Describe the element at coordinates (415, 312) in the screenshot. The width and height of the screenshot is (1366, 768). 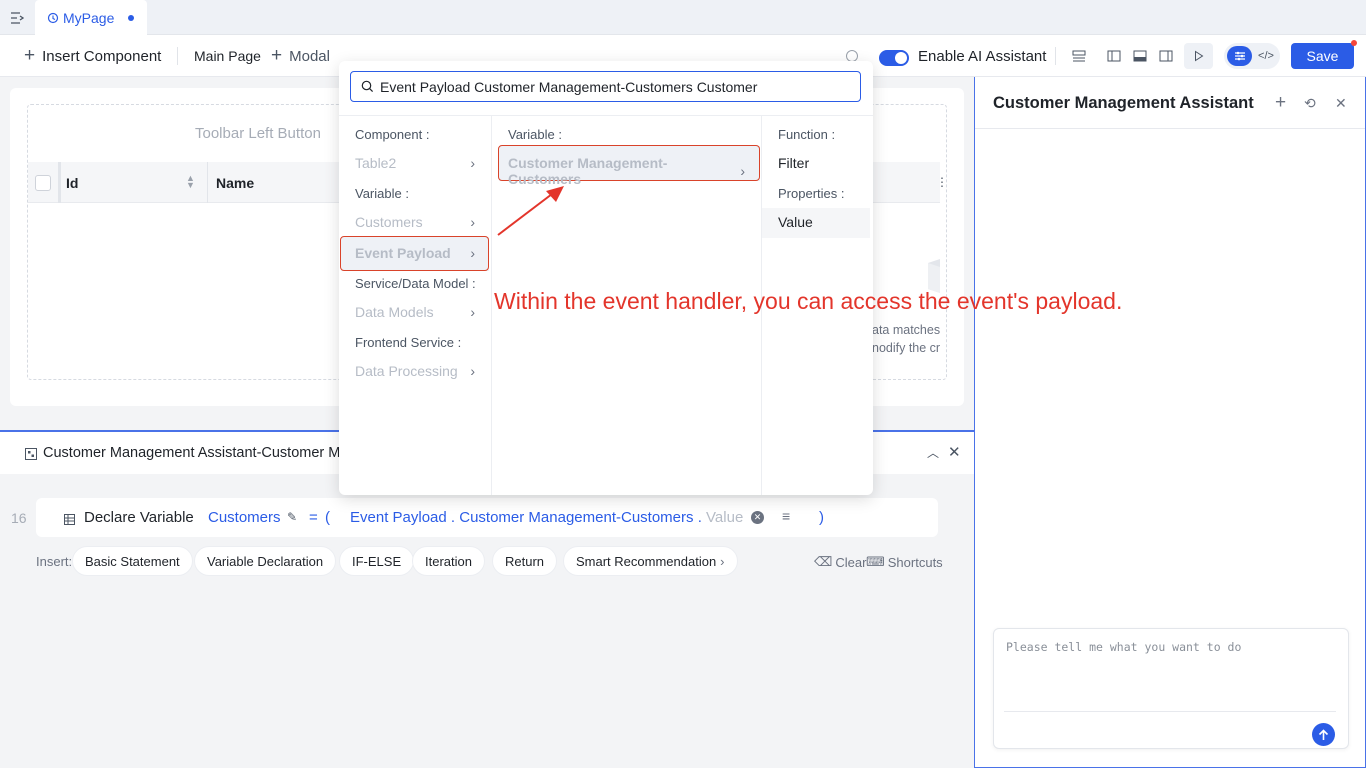
I see `option-data-models: Data Models ›` at that location.